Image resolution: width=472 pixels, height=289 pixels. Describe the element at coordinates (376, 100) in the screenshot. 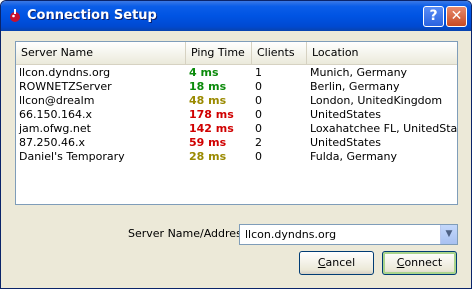

I see `location-cell: London, UnitedKingdom` at that location.